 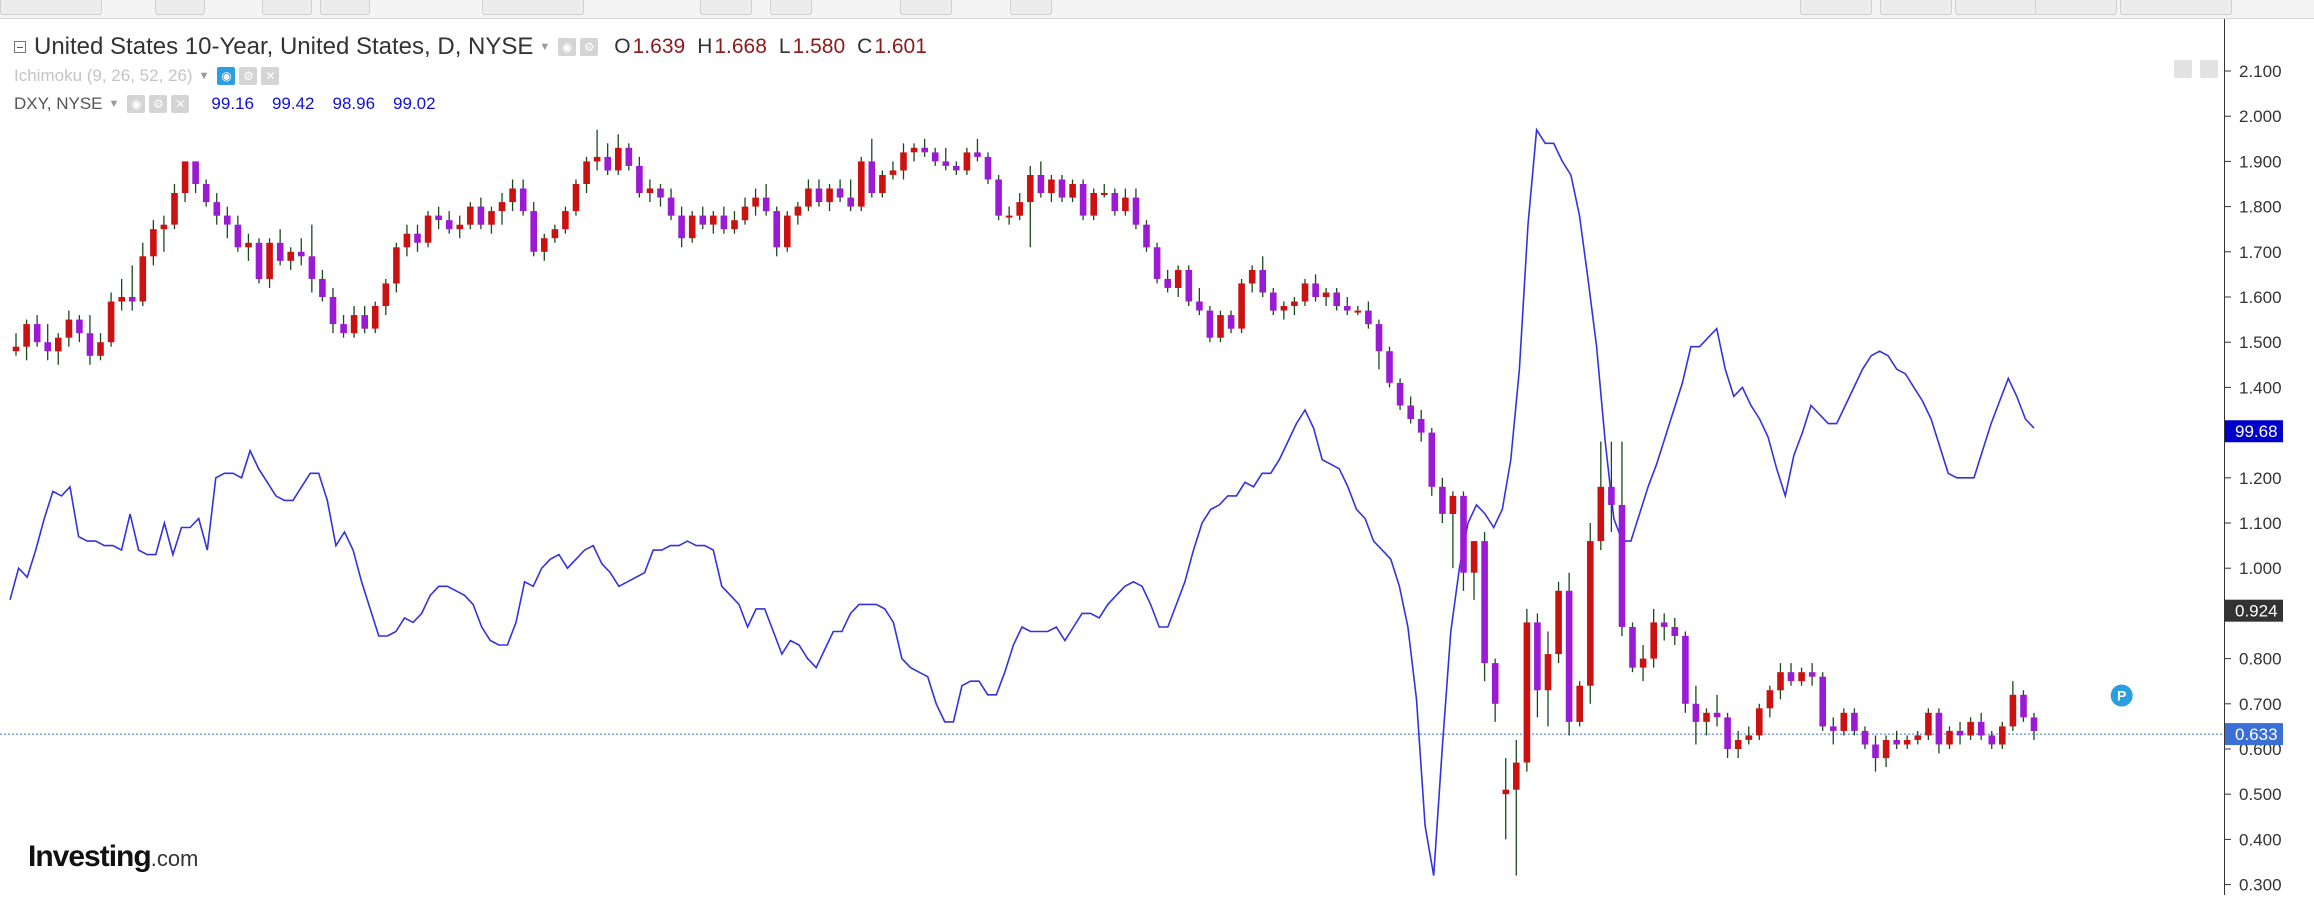 I want to click on axis-tick-label: 2.000, so click(x=2260, y=116).